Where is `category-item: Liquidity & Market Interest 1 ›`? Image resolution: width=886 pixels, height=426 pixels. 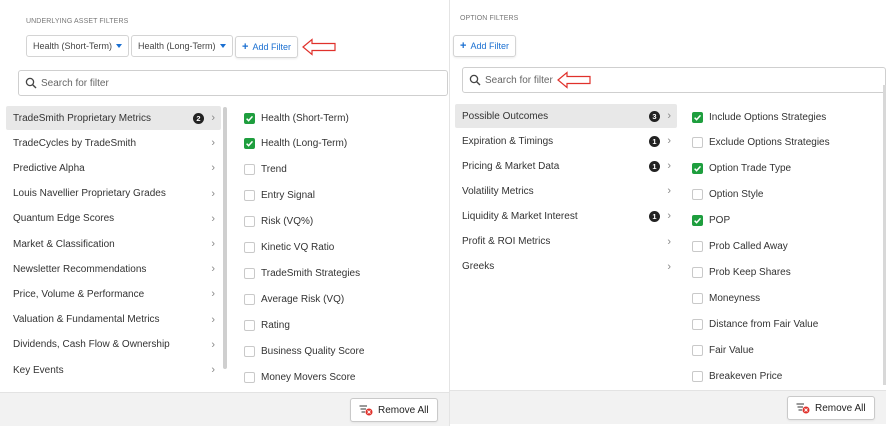
category-item: Liquidity & Market Interest 1 › is located at coordinates (566, 216).